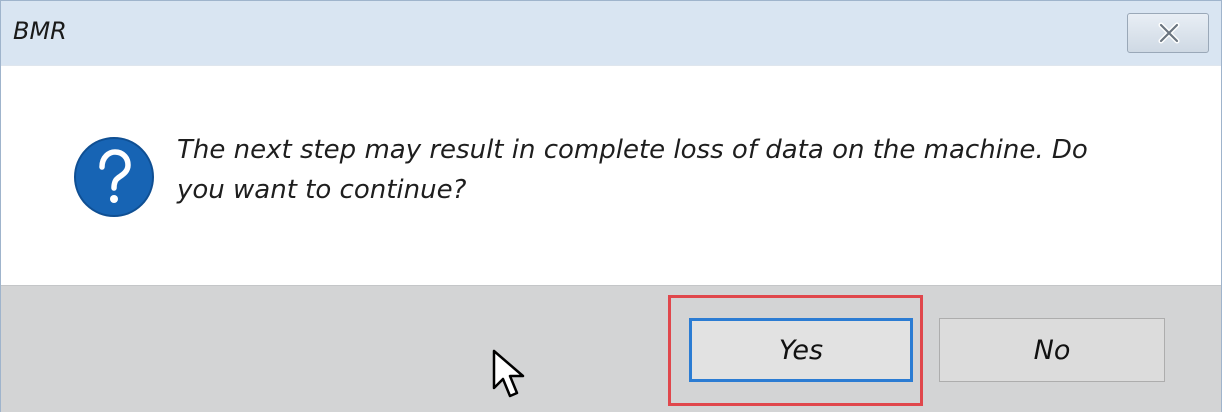 This screenshot has width=1224, height=414. Describe the element at coordinates (508, 373) in the screenshot. I see `mouse-cursor-icon` at that location.